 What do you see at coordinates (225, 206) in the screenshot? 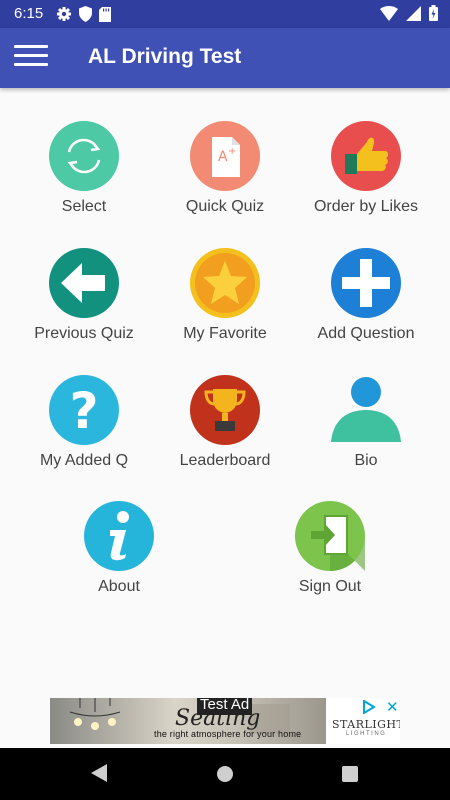
I see `menu-tile-label: Quick Quiz` at bounding box center [225, 206].